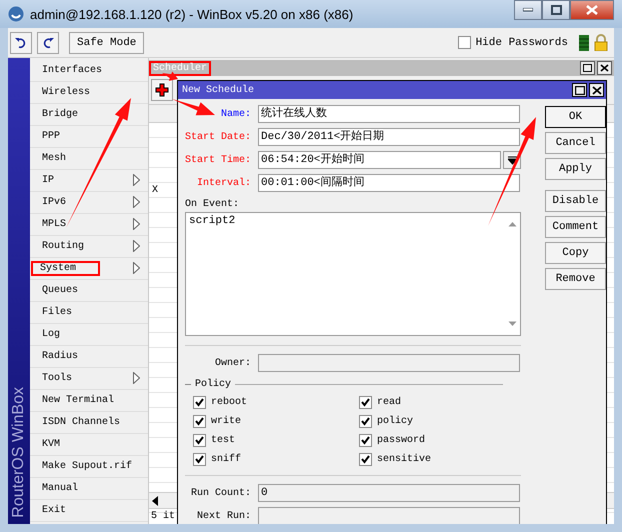 This screenshot has height=532, width=622. I want to click on dialog-title: New Schedule, so click(218, 90).